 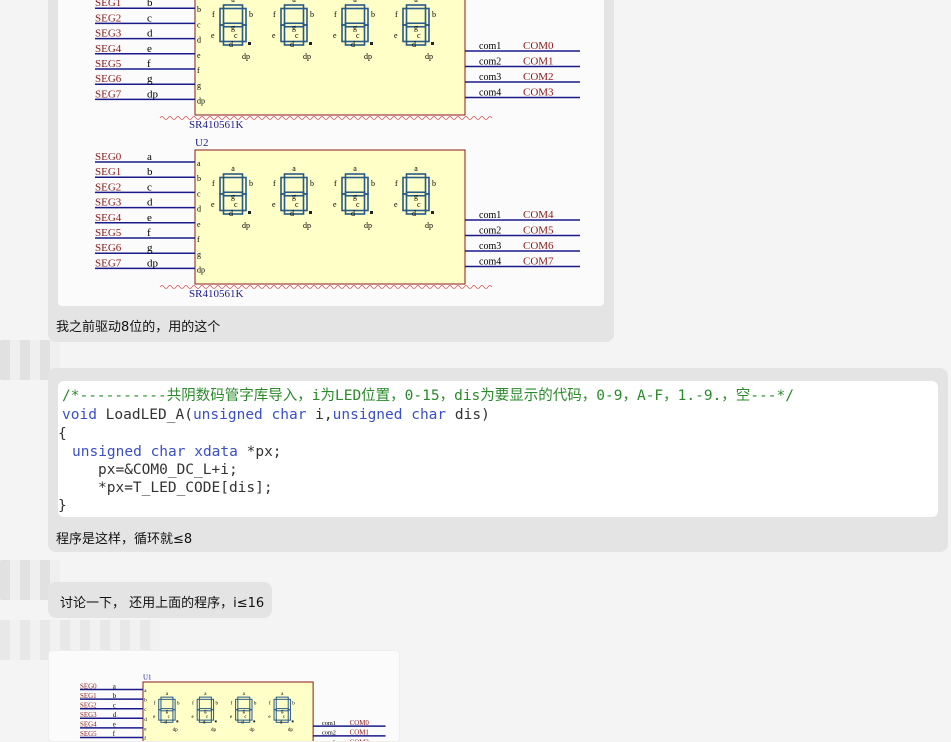 I want to click on com-net-label: COM5, so click(x=538, y=231).